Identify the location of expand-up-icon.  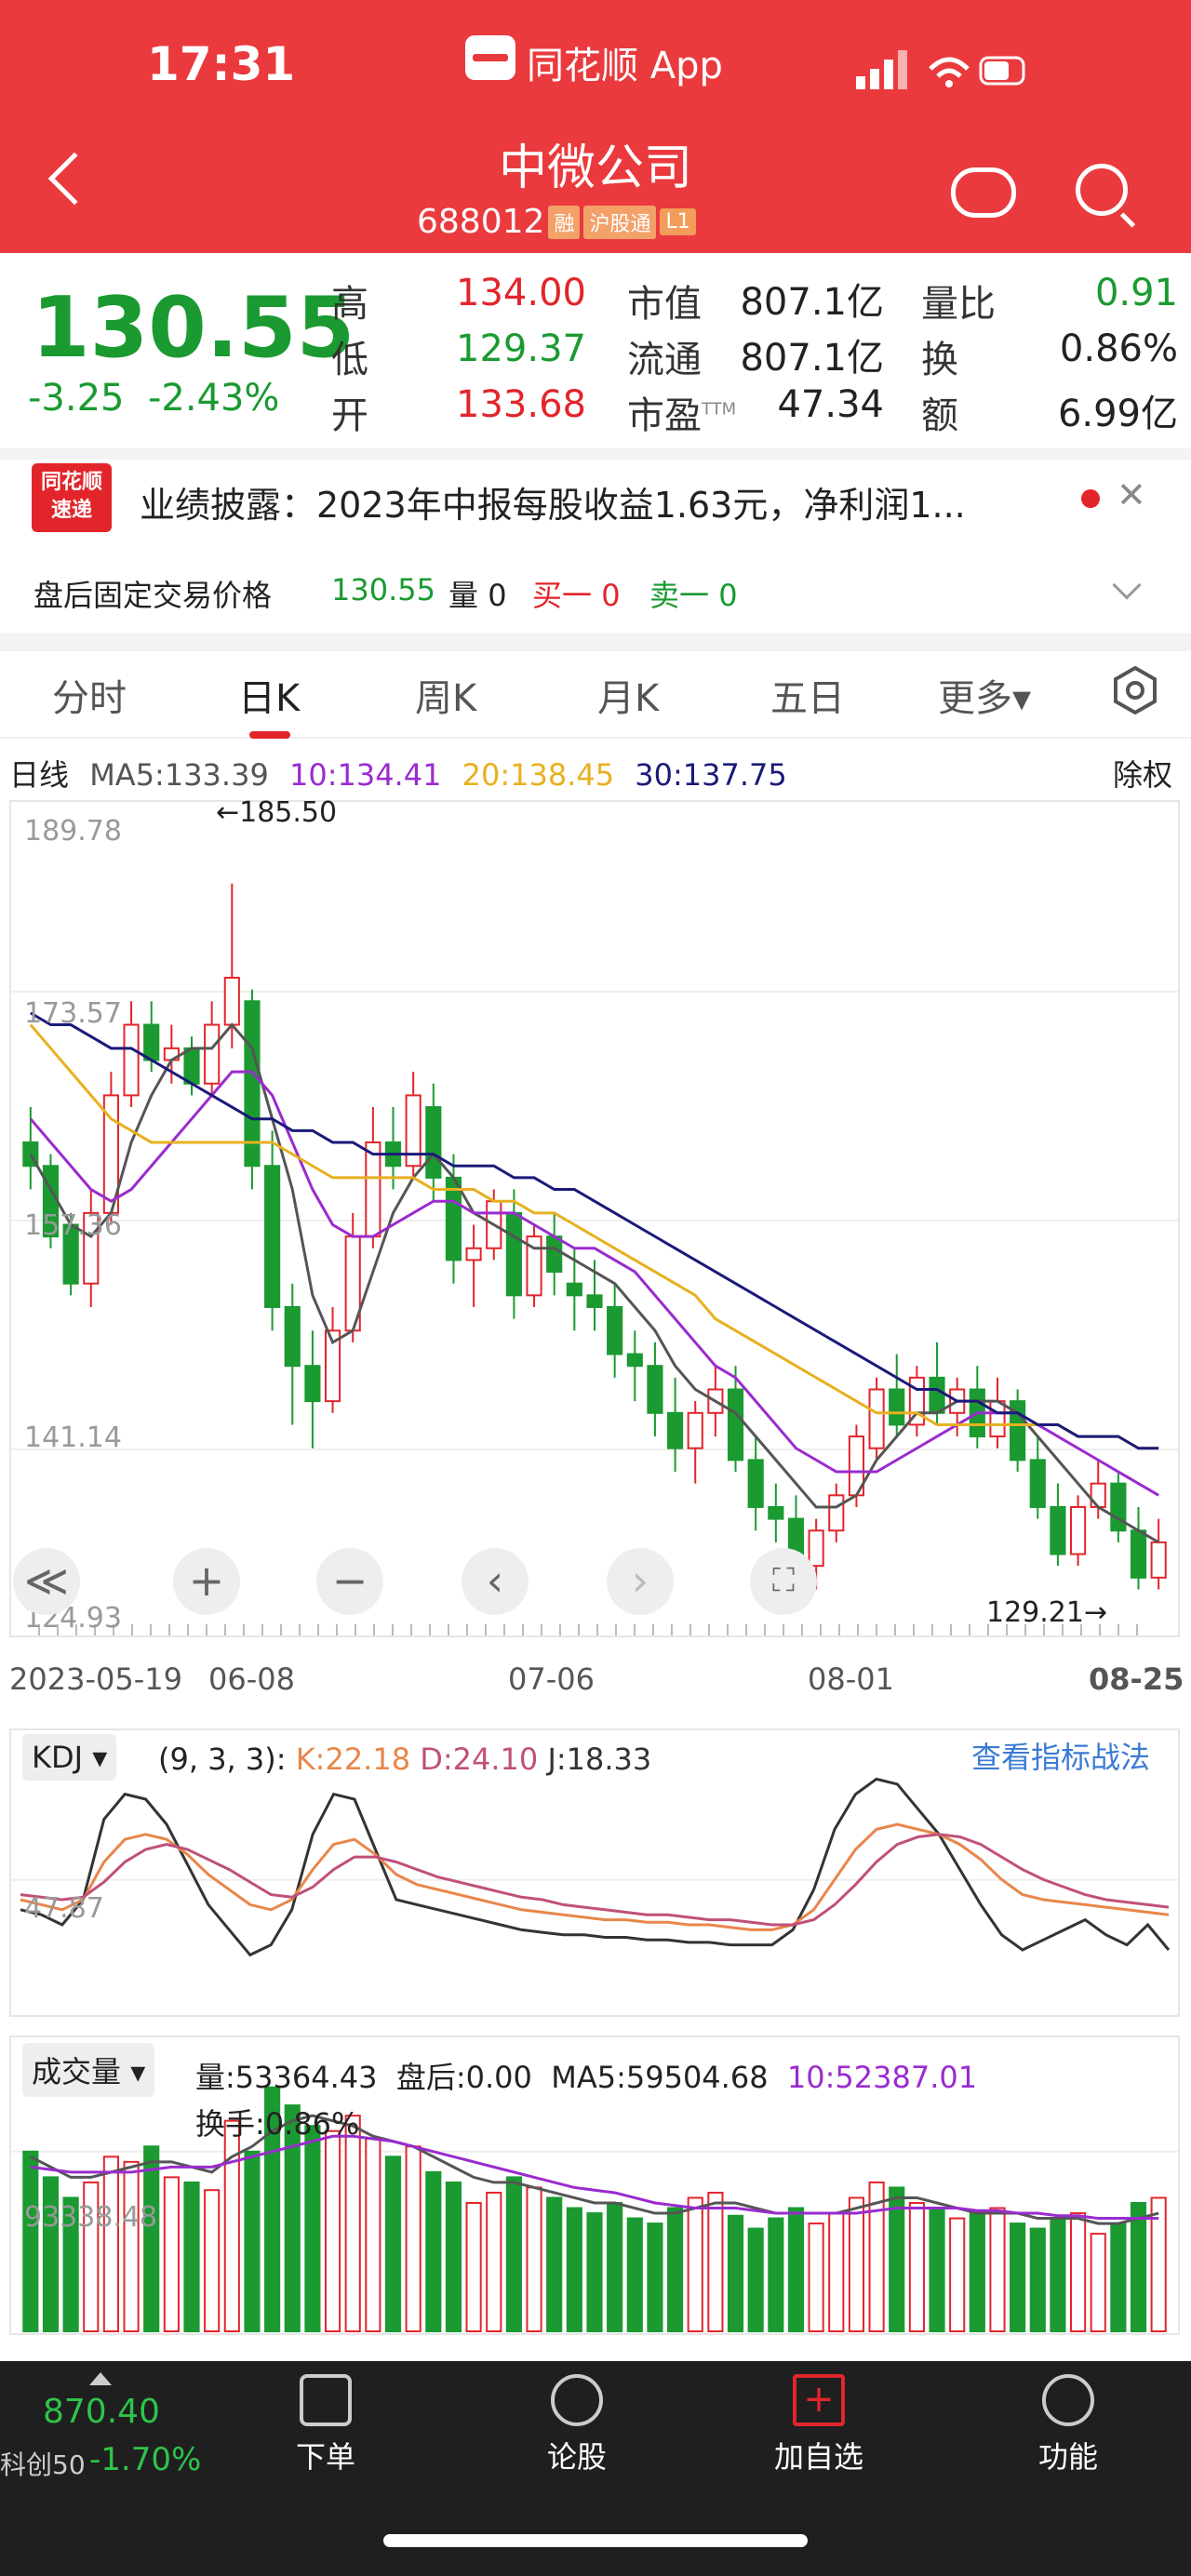
(100, 2378).